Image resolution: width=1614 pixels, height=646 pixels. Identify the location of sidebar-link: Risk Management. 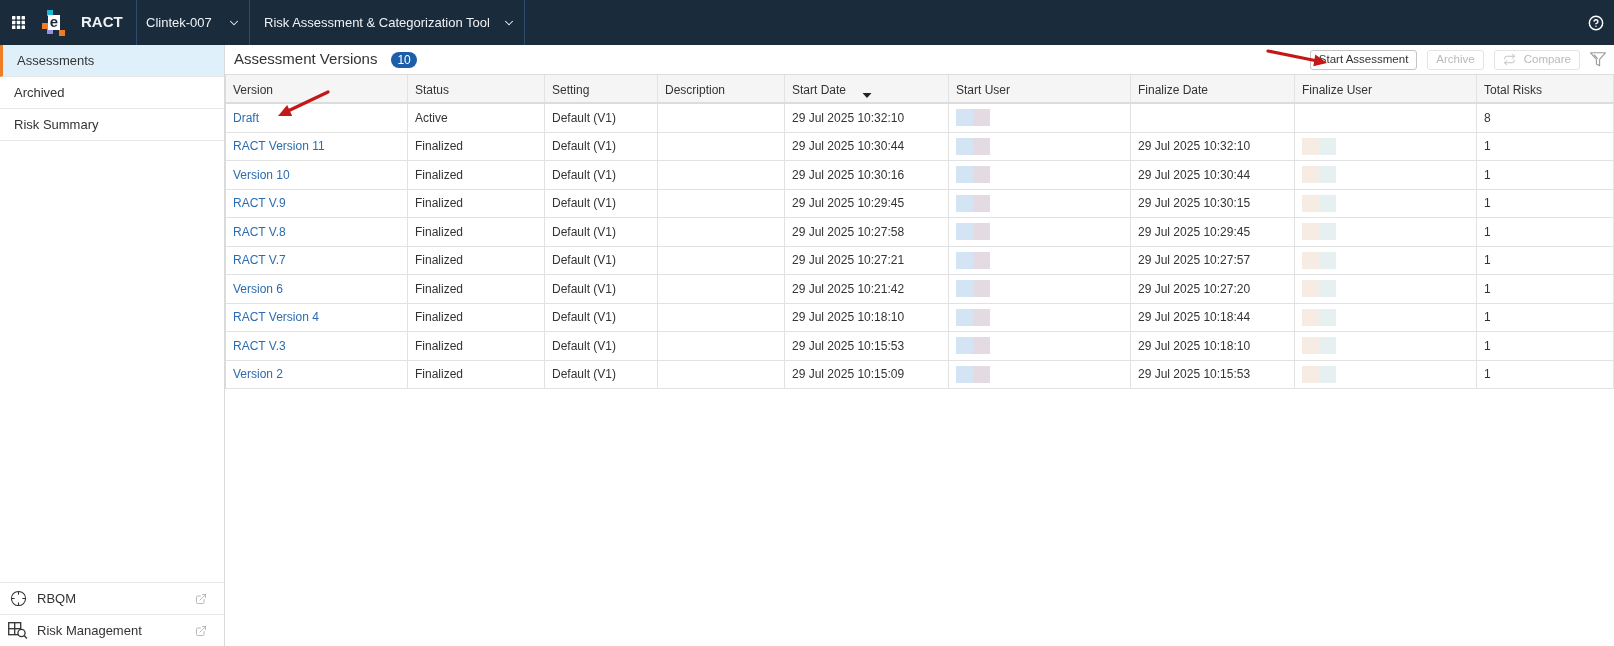
(112, 630).